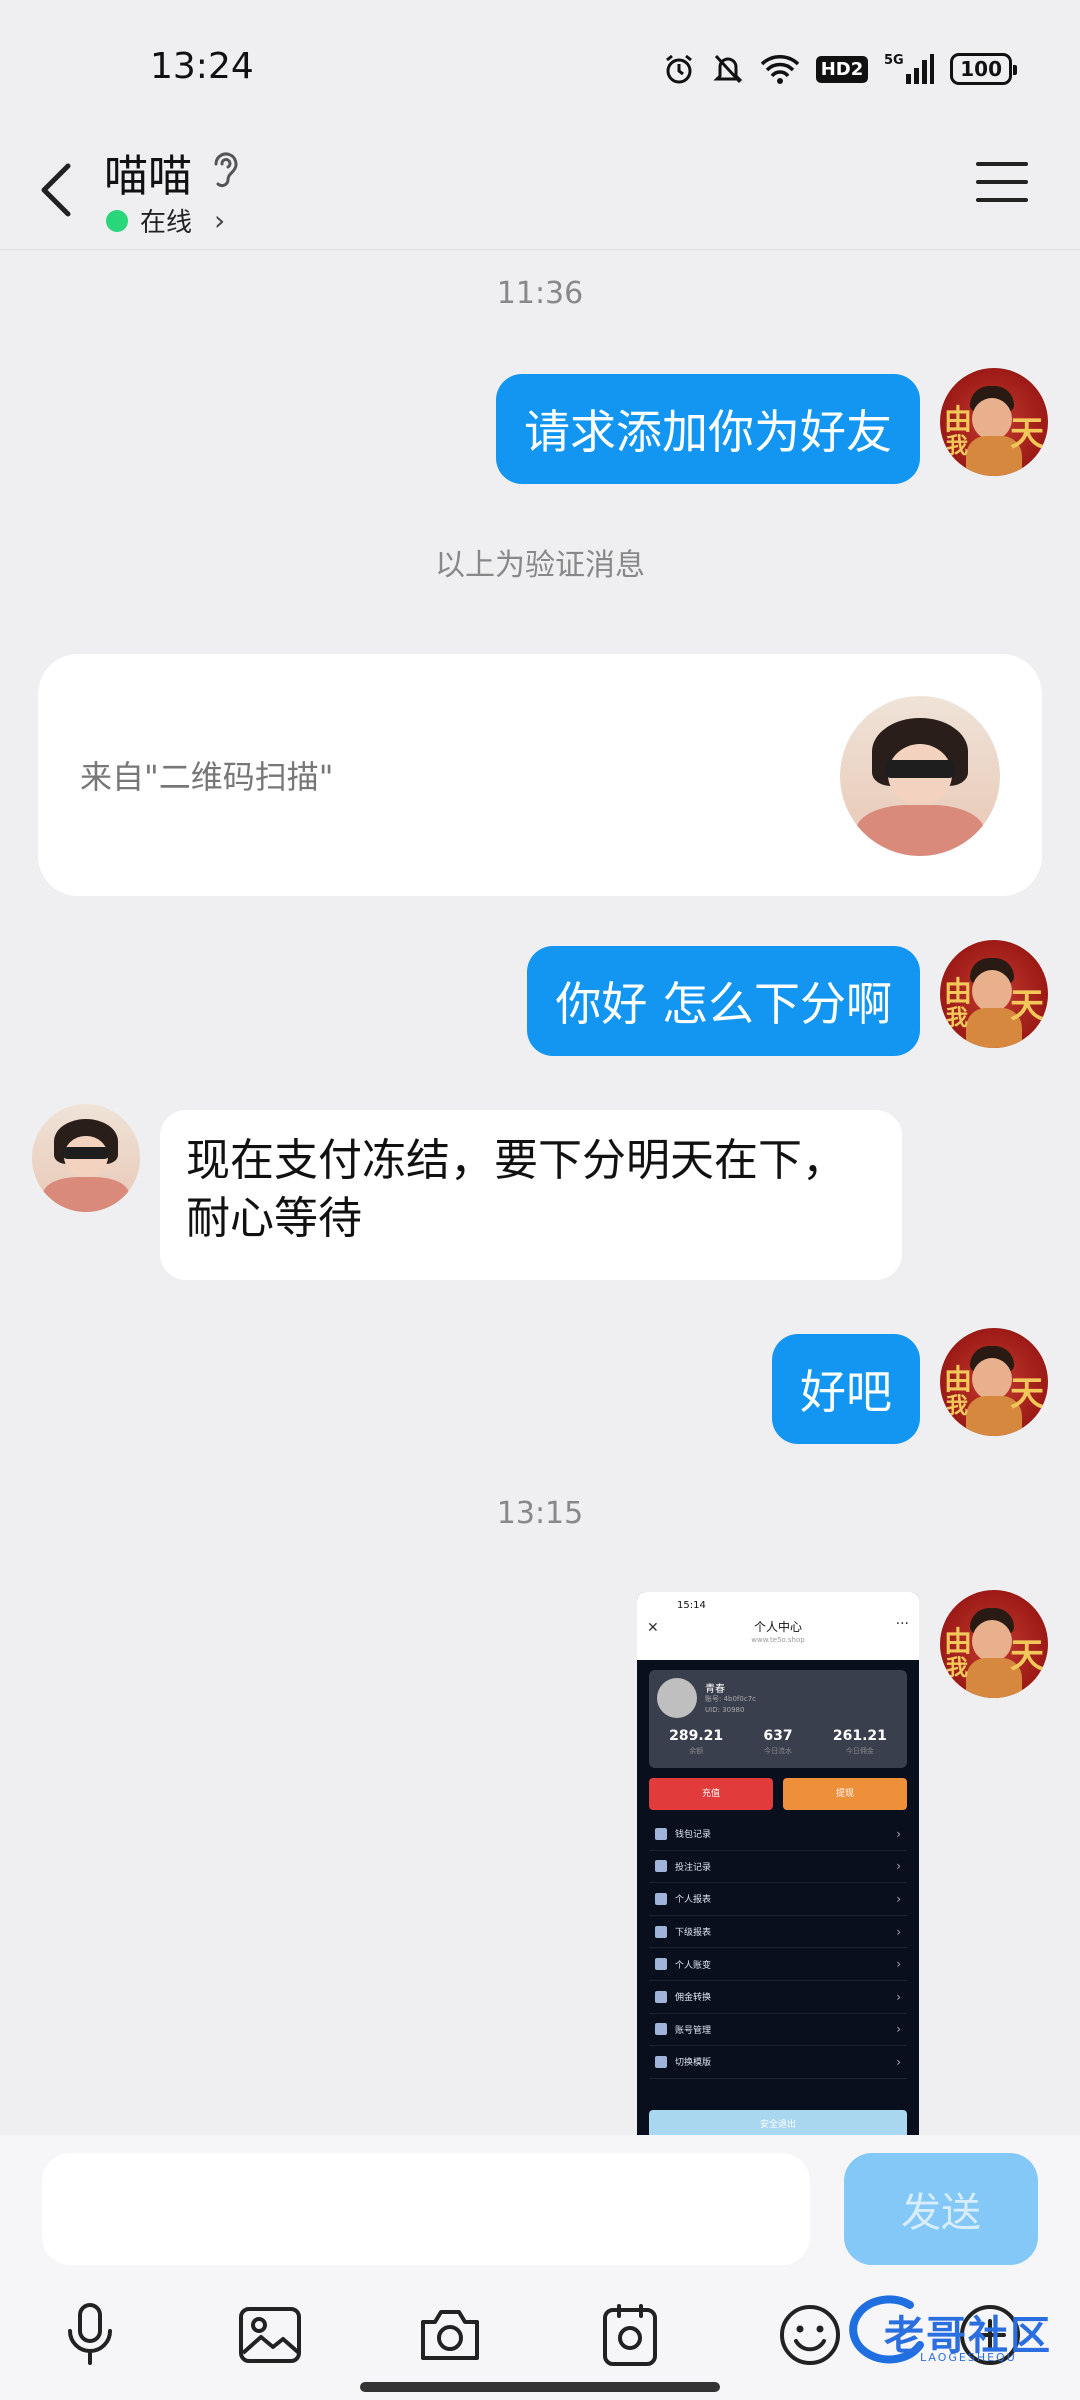 This screenshot has height=2400, width=1080. I want to click on verify-card: 来自"二维码扫描", so click(540, 775).